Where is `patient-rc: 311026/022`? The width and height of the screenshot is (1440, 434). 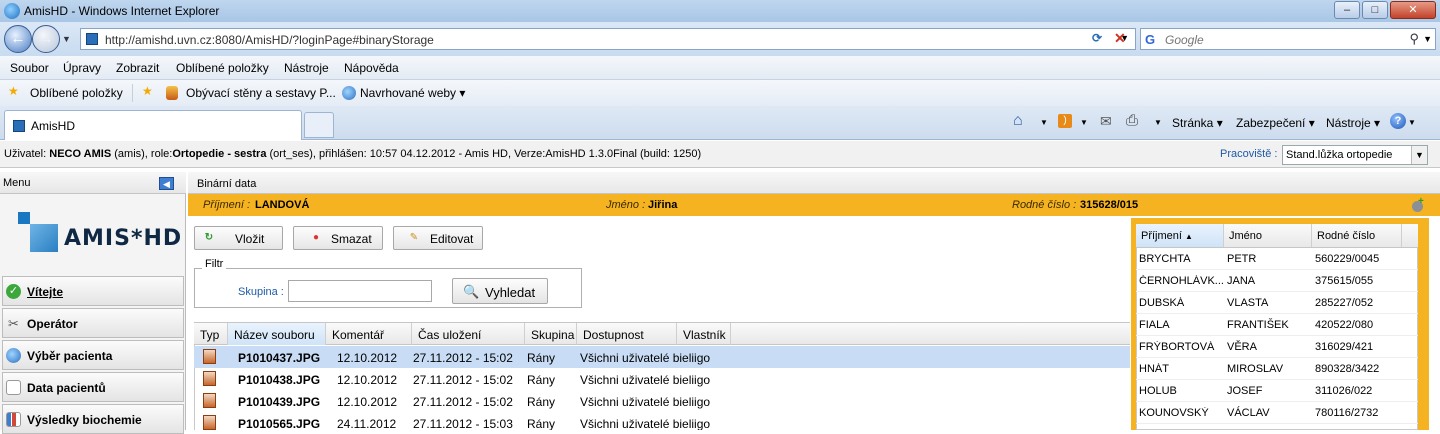
patient-rc: 311026/022 is located at coordinates (1344, 391).